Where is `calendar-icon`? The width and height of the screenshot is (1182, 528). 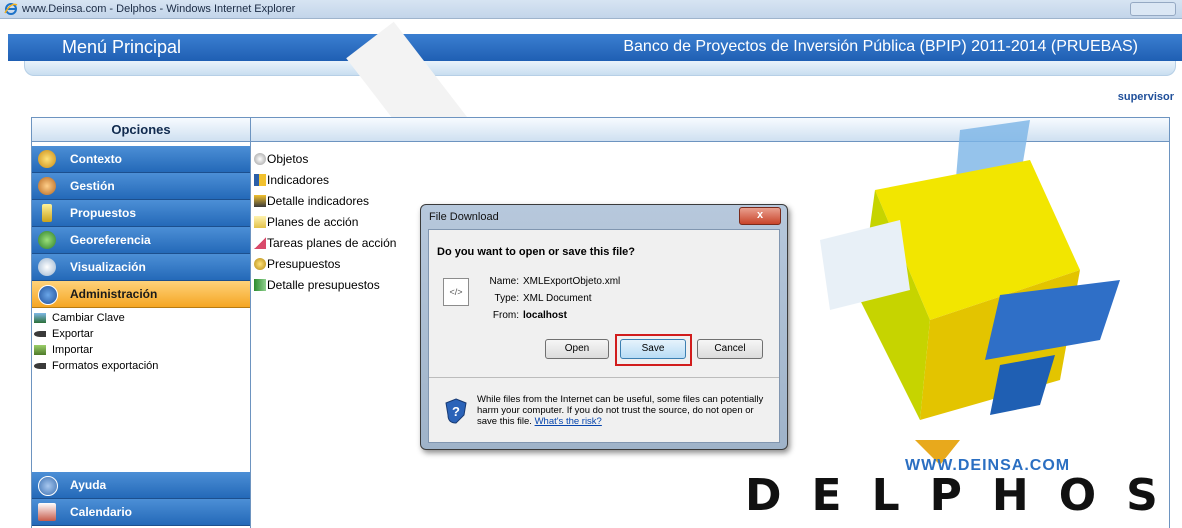 calendar-icon is located at coordinates (47, 512).